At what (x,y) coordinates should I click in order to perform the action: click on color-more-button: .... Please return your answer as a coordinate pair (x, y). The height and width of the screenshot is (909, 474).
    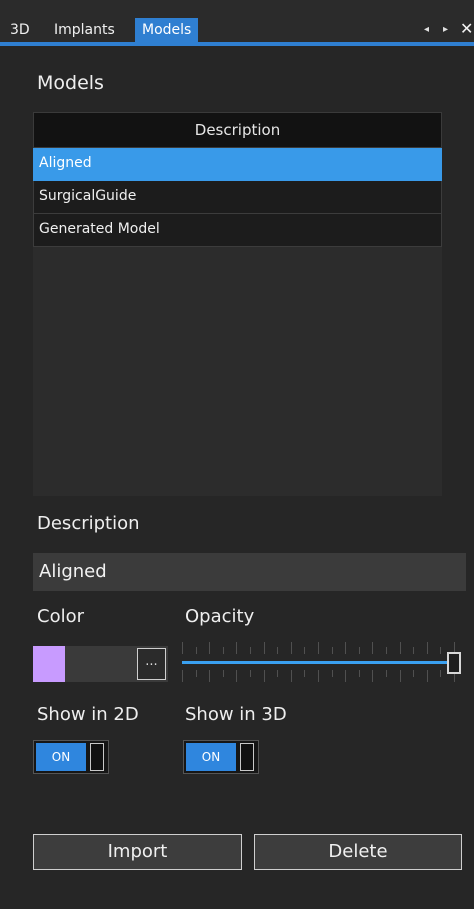
    Looking at the image, I should click on (151, 664).